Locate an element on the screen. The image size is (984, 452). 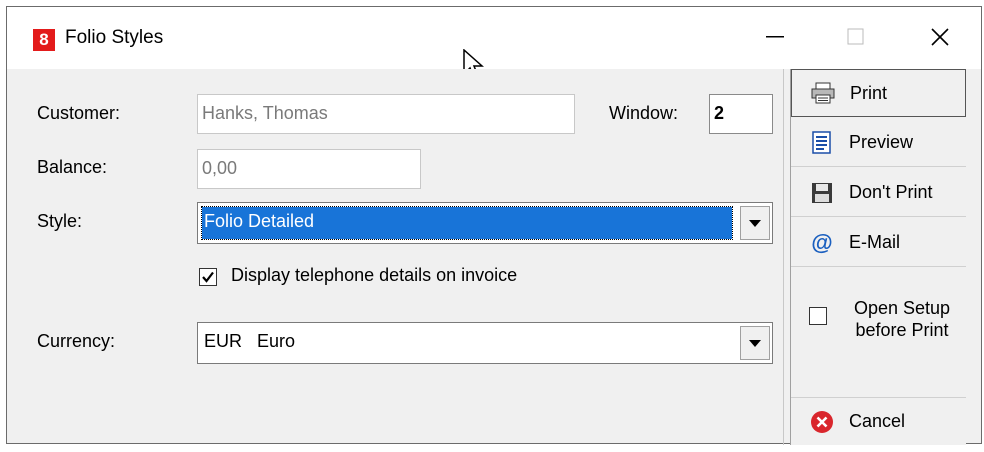
printer-icon is located at coordinates (823, 93).